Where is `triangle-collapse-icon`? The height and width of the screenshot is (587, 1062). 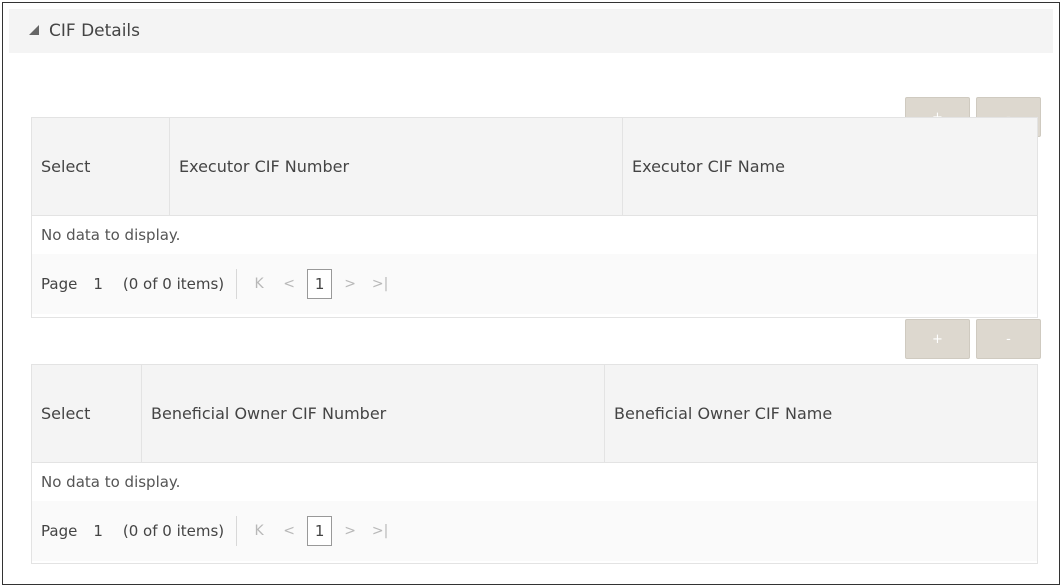 triangle-collapse-icon is located at coordinates (34, 30).